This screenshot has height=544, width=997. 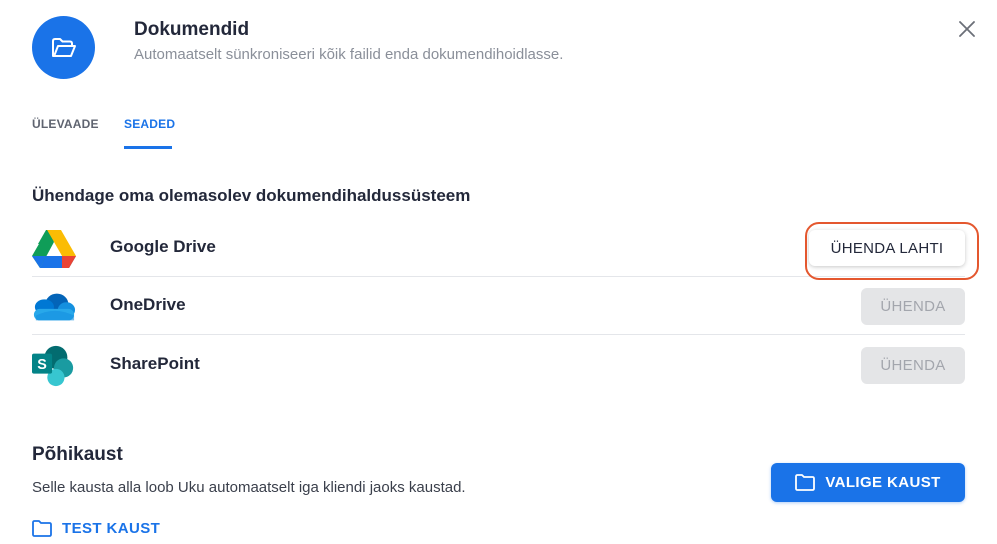 I want to click on main-folder-title: Põhikaust, so click(x=77, y=454).